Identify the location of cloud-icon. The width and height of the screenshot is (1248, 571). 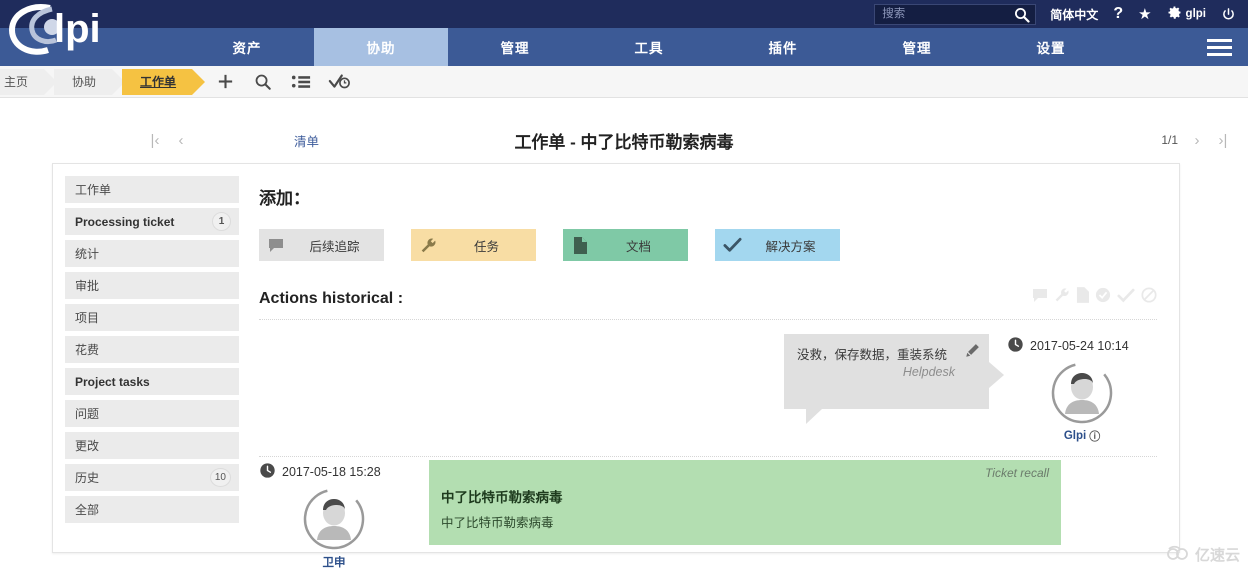
(1178, 555).